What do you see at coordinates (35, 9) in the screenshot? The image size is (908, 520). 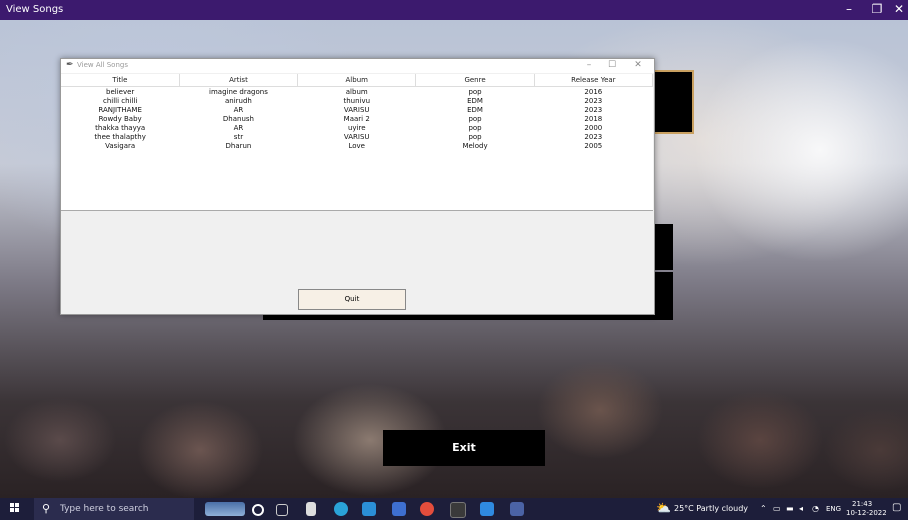 I see `main-window-title: View Songs` at bounding box center [35, 9].